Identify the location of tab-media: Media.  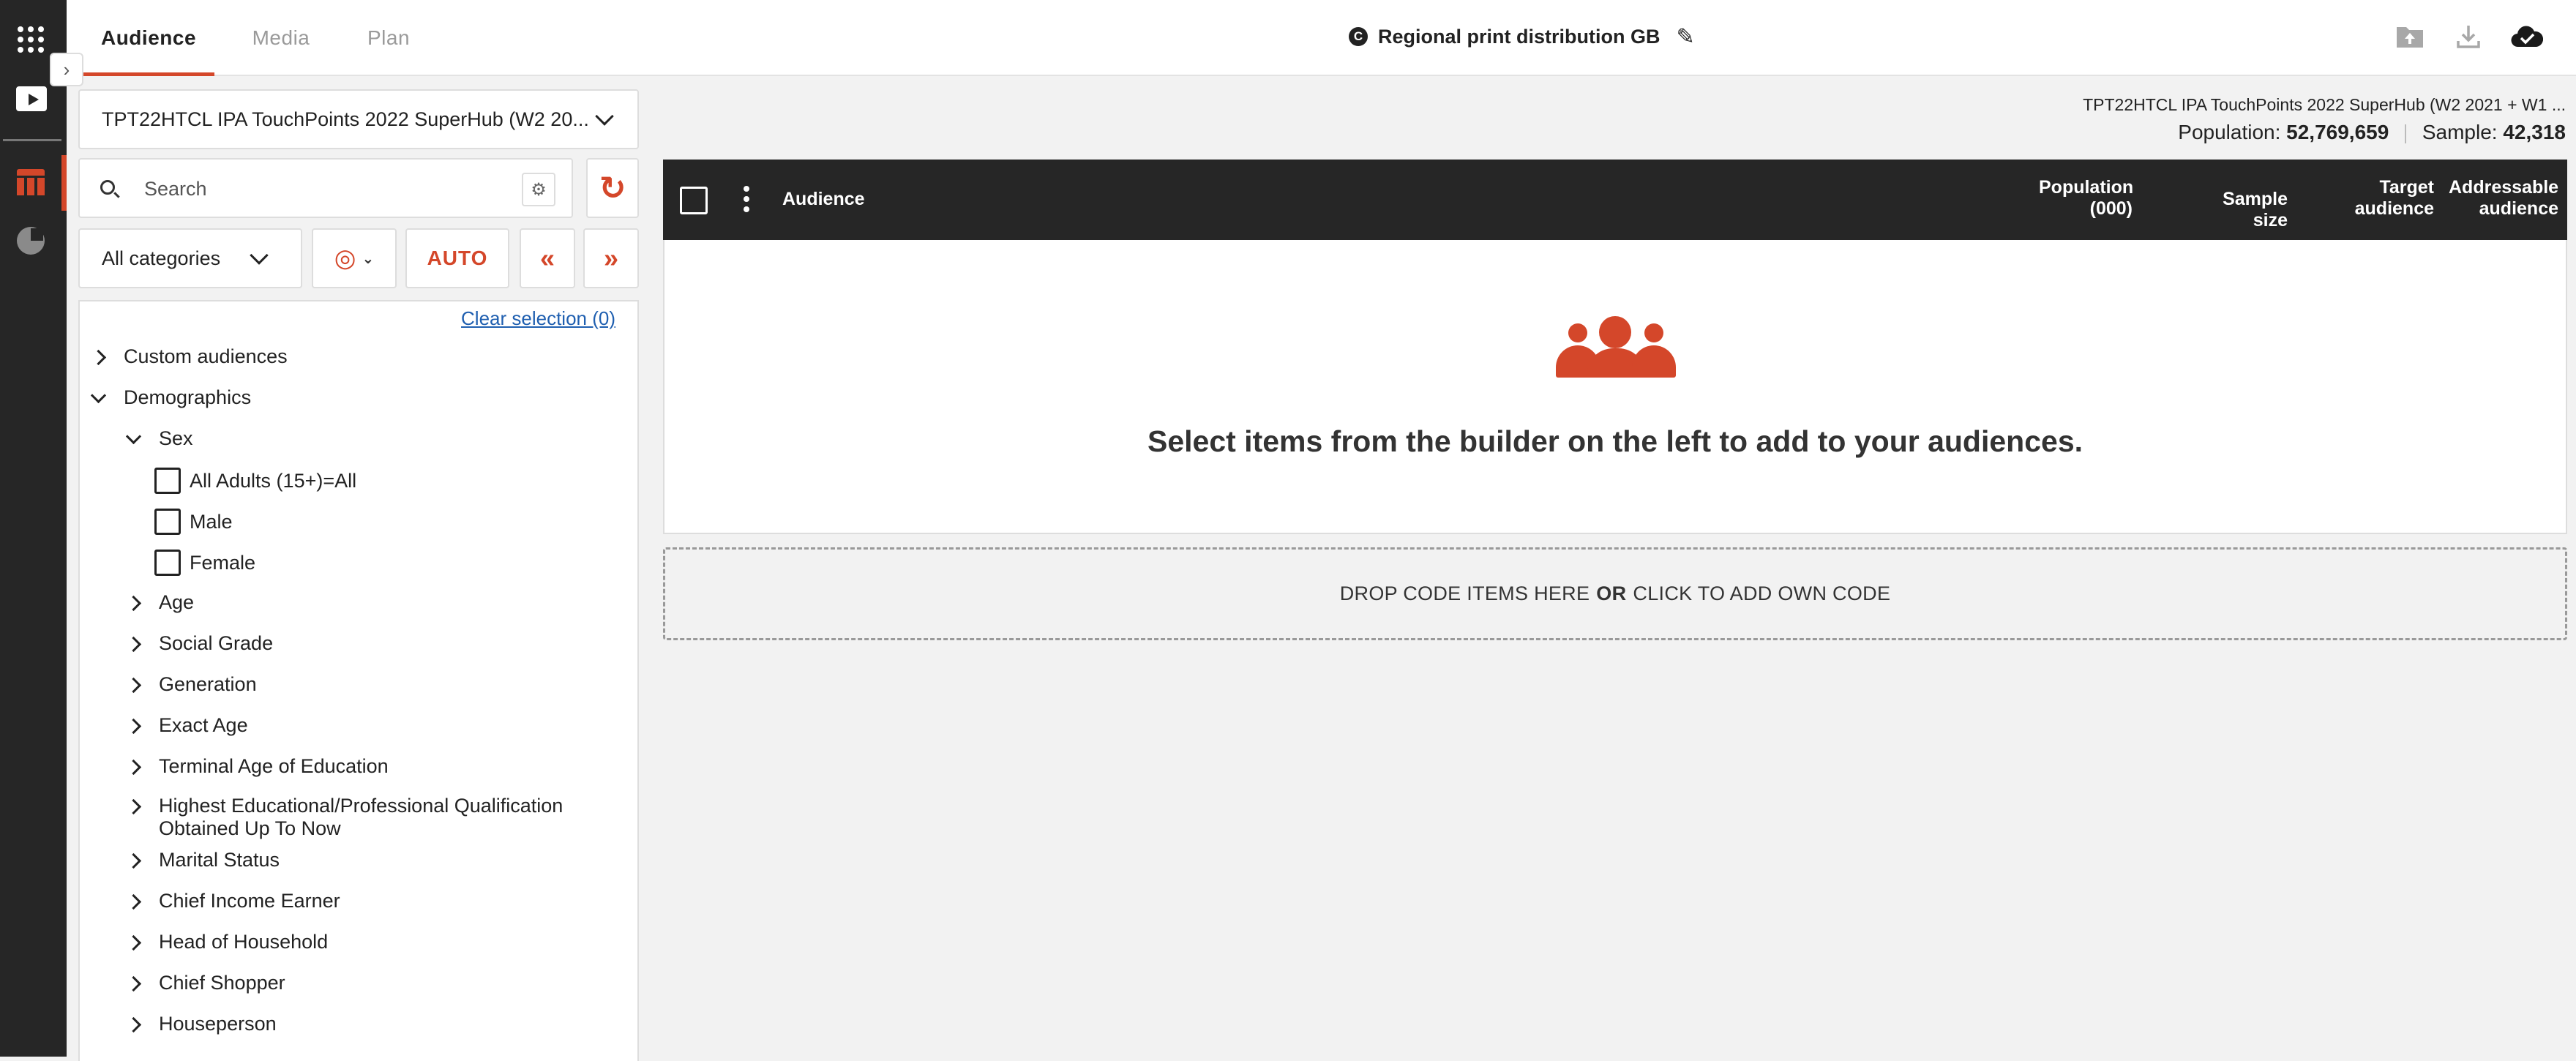
(281, 38).